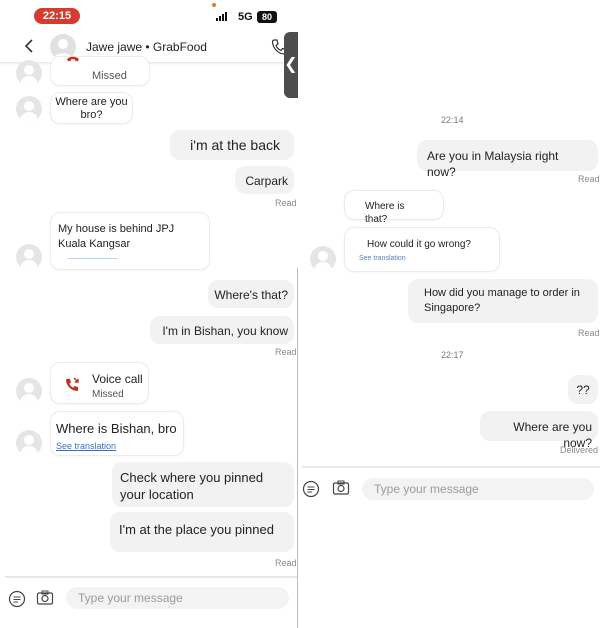  What do you see at coordinates (452, 120) in the screenshot?
I see `timestamp: 22:14` at bounding box center [452, 120].